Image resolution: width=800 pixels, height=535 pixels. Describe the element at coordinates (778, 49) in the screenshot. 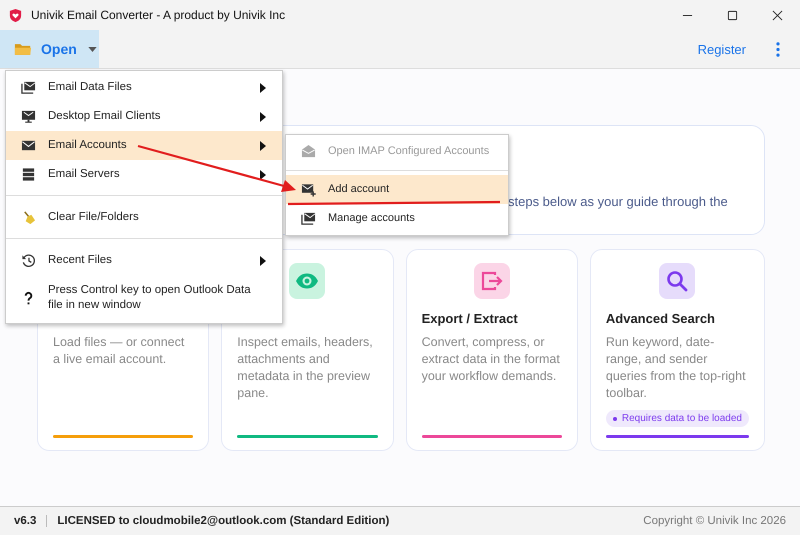

I see `more-options-icon` at that location.